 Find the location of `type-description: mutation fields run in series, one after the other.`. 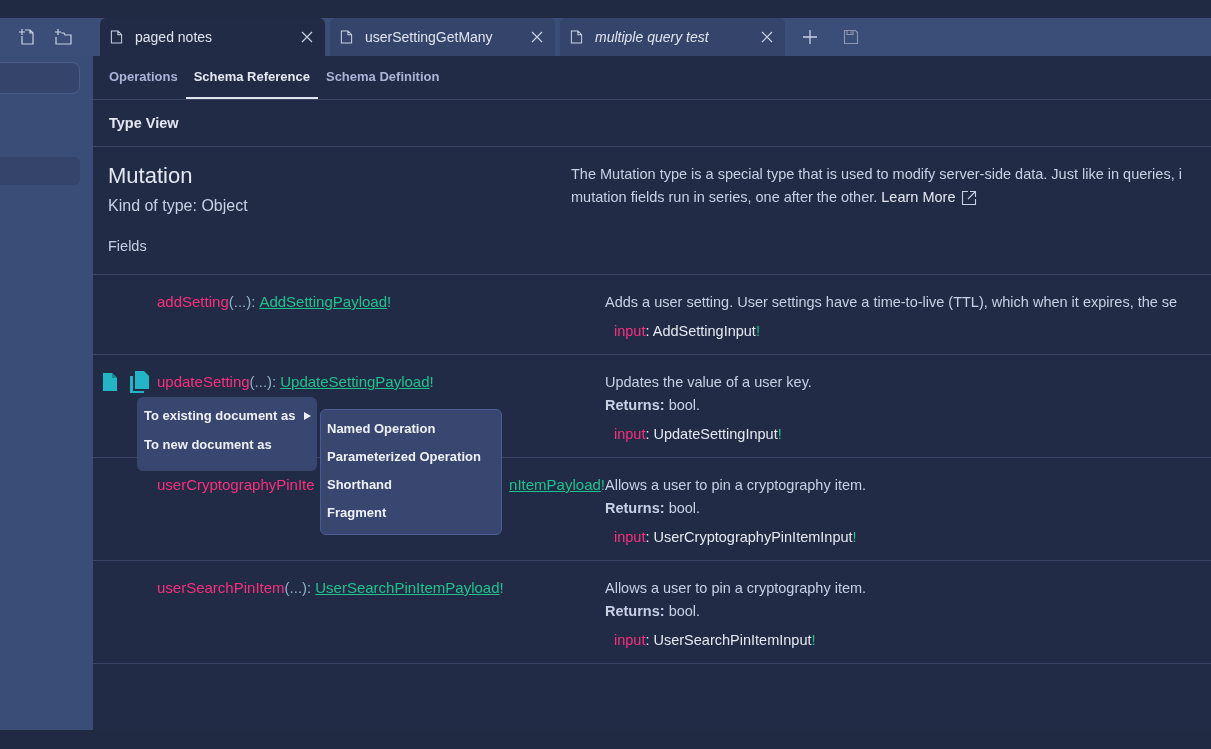

type-description: mutation fields run in series, one after the other. is located at coordinates (724, 197).